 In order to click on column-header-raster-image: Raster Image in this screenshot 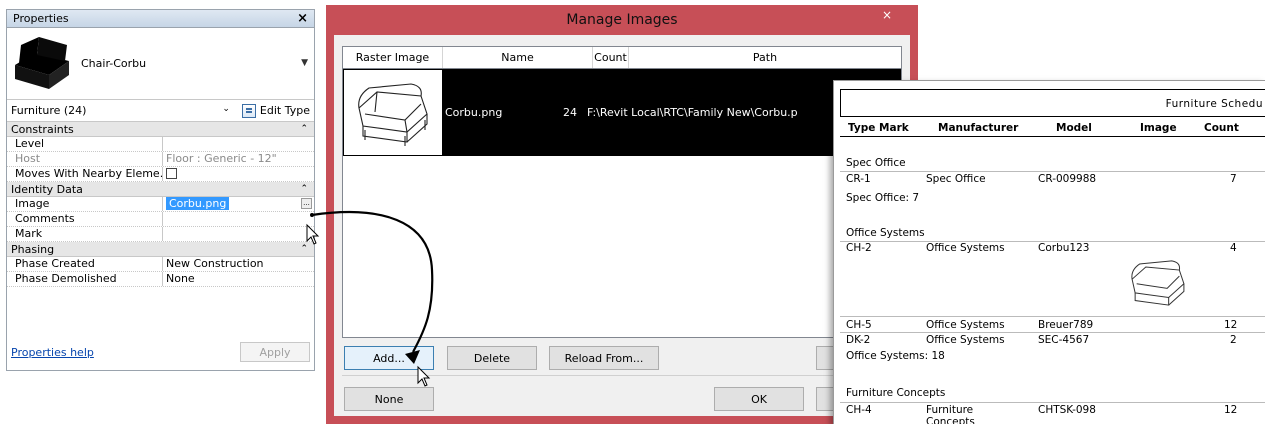, I will do `click(393, 57)`.